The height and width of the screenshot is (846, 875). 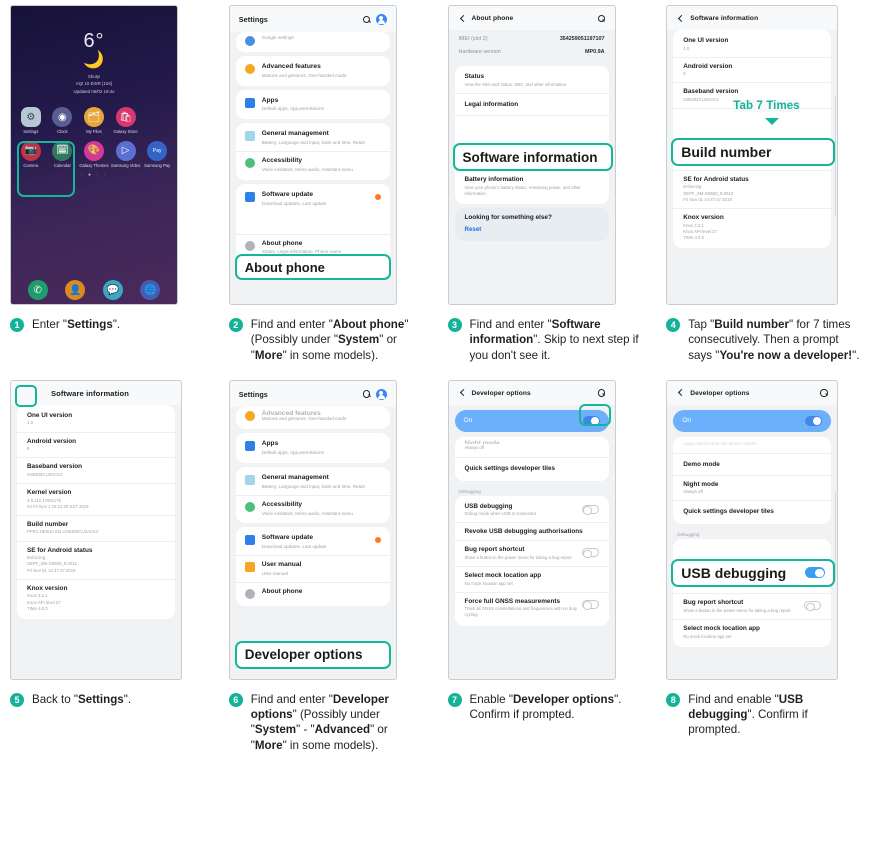 I want to click on master-toggle, so click(x=814, y=421).